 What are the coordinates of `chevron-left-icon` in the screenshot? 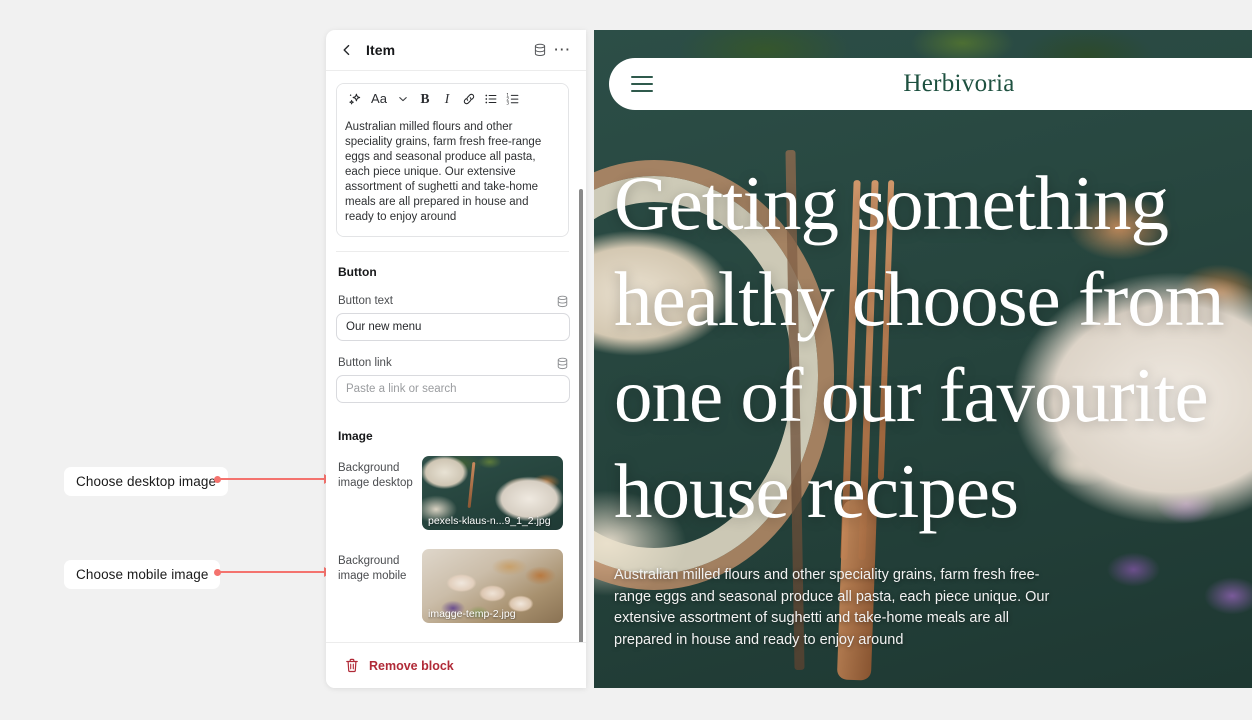 It's located at (347, 50).